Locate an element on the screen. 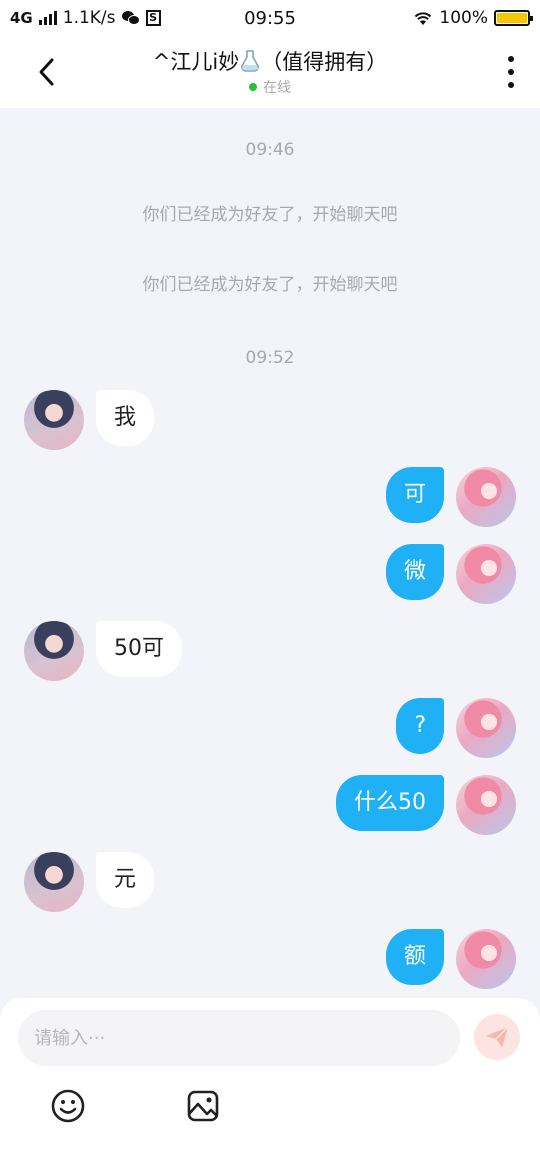  online-dot-icon is located at coordinates (253, 87).